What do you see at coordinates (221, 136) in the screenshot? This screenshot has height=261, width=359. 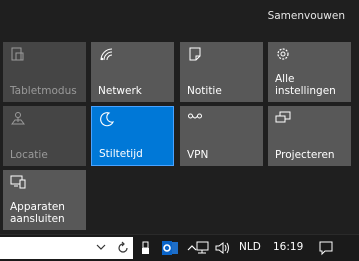 I see `tile-vpn: VPN` at bounding box center [221, 136].